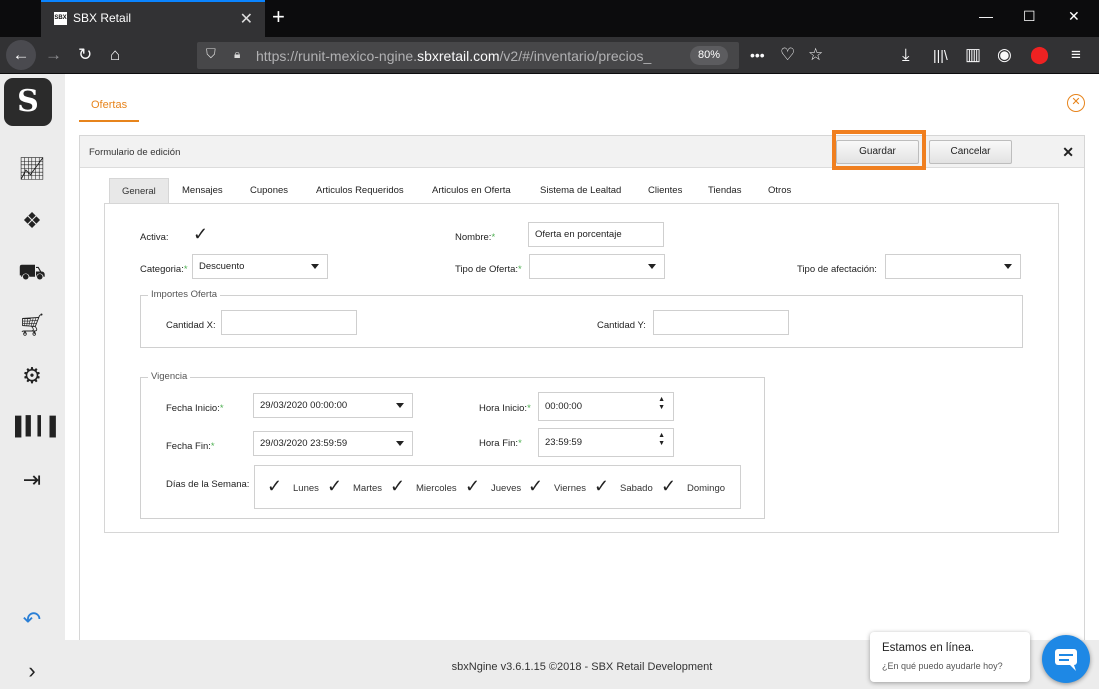  I want to click on chat-title: Estamos en línea., so click(928, 648).